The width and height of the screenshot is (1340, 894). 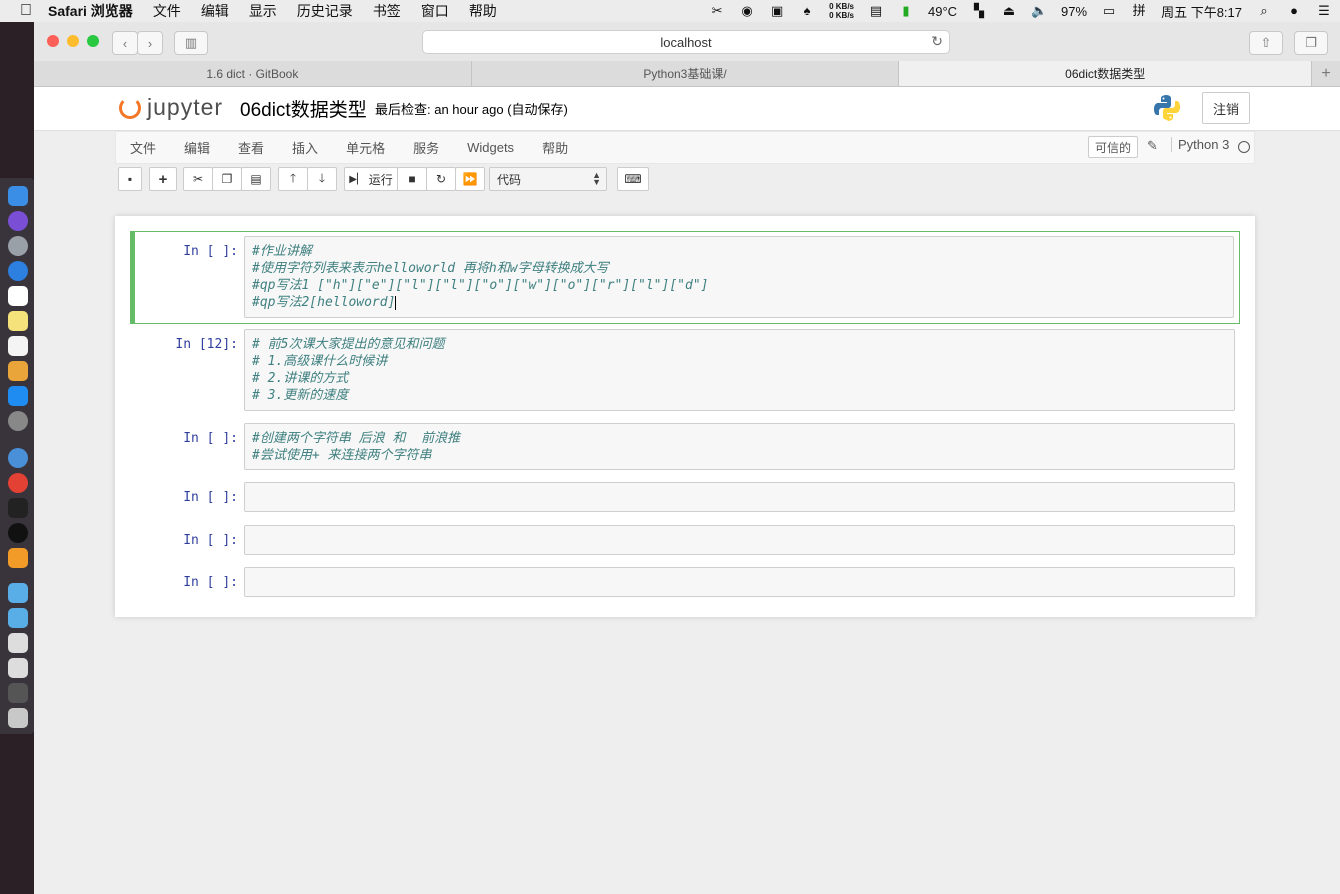 What do you see at coordinates (1109, 11) in the screenshot?
I see `battery-icon: ▭` at bounding box center [1109, 11].